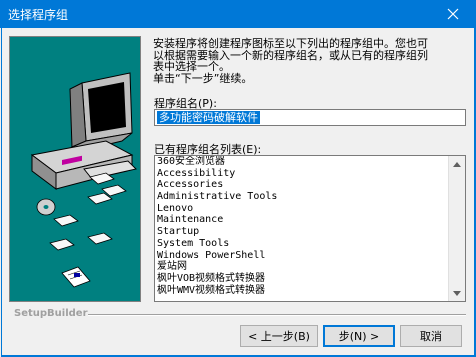 Image resolution: width=476 pixels, height=357 pixels. Describe the element at coordinates (310, 244) in the screenshot. I see `list-item: System Tools` at that location.